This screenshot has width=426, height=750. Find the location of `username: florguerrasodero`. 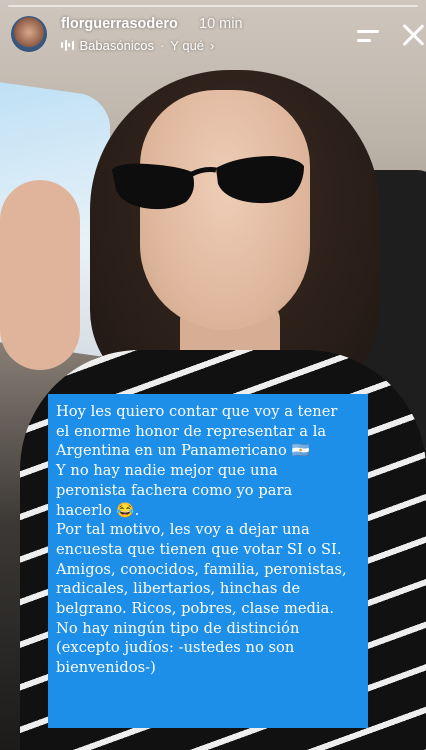

username: florguerrasodero is located at coordinates (119, 24).